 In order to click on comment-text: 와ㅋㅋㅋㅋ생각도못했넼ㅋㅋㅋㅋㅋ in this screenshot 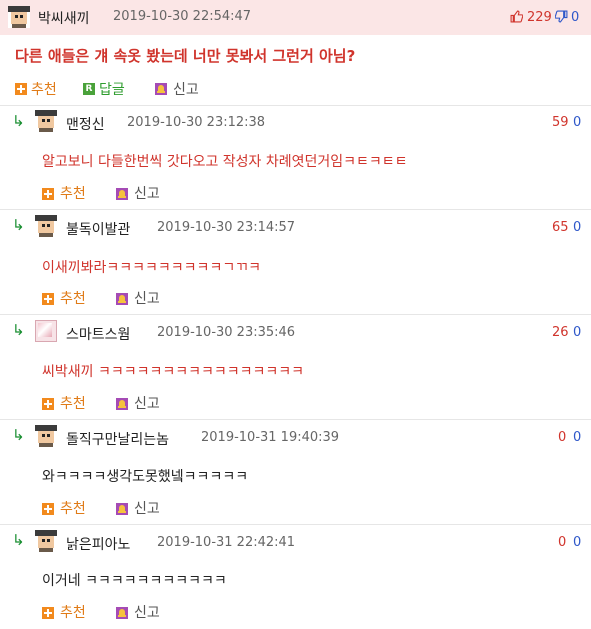, I will do `click(145, 477)`.